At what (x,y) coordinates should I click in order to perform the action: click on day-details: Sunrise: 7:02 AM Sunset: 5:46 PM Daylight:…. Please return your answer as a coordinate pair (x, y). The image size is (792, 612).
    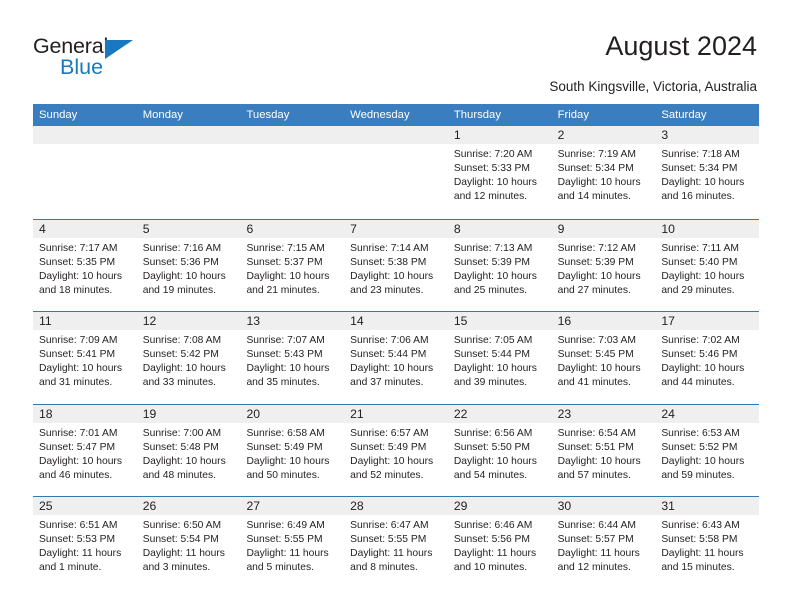
    Looking at the image, I should click on (707, 360).